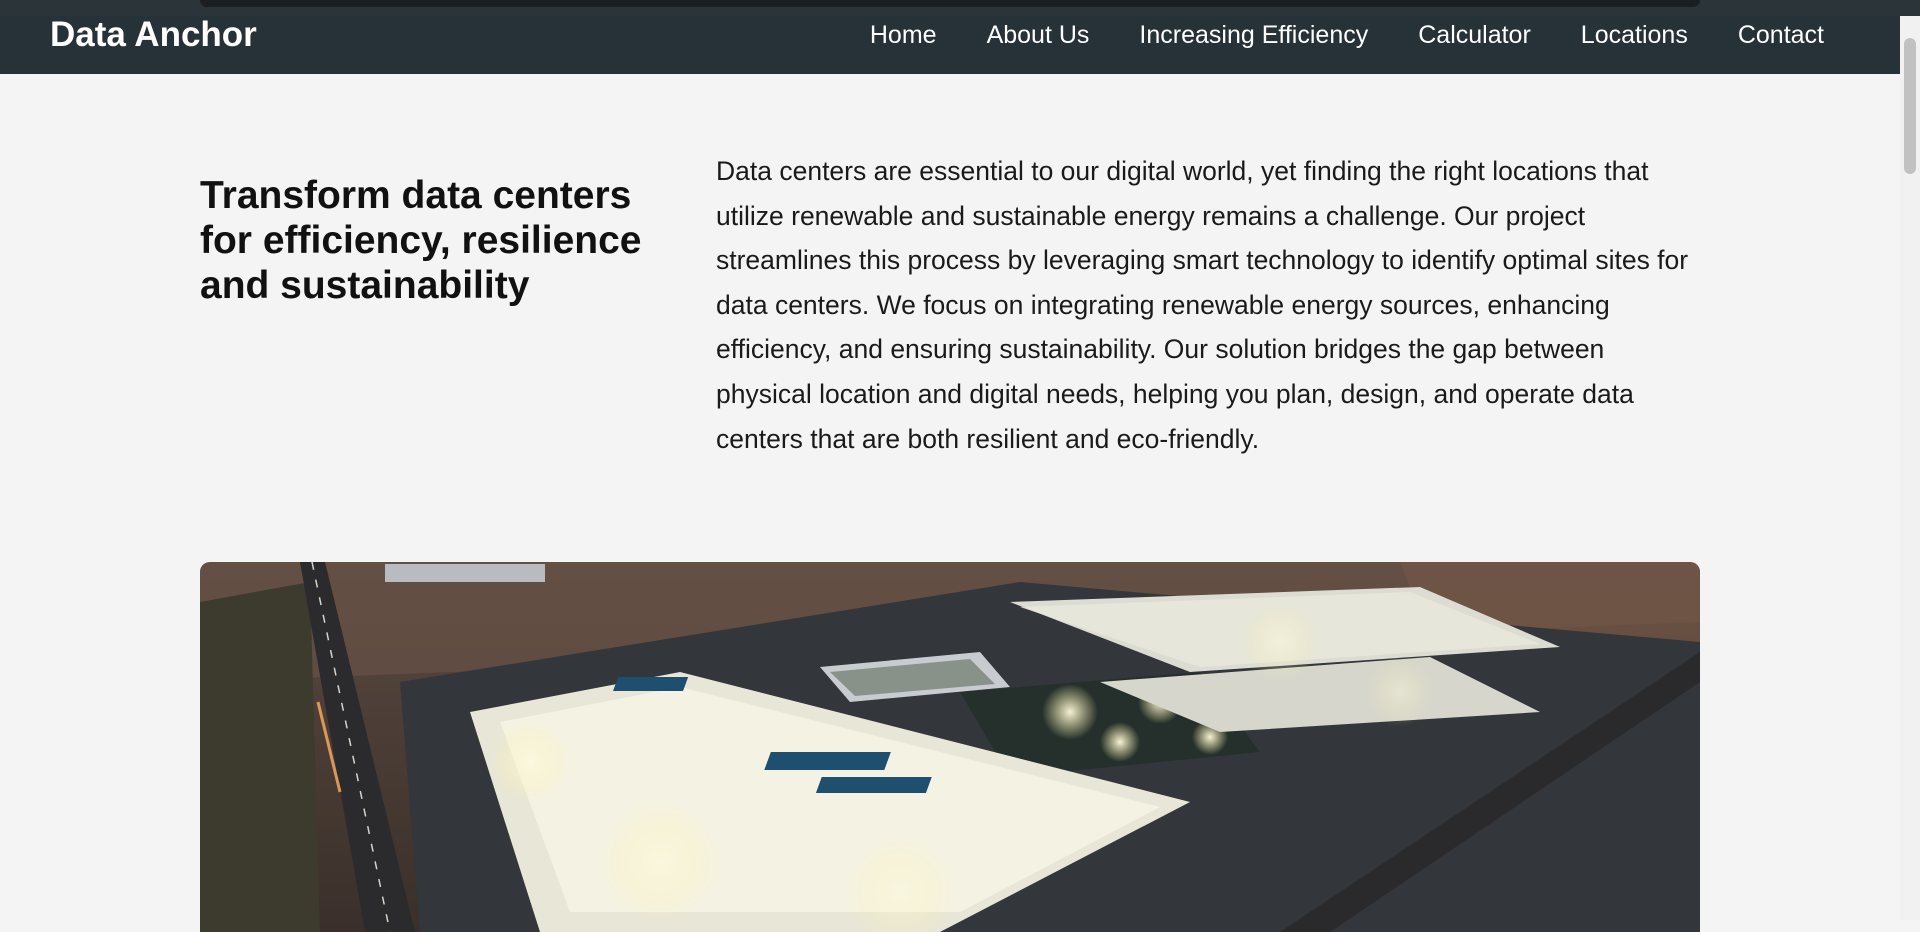 This screenshot has height=932, width=1920. Describe the element at coordinates (1474, 35) in the screenshot. I see `nav-calculator-link: Calculator` at that location.